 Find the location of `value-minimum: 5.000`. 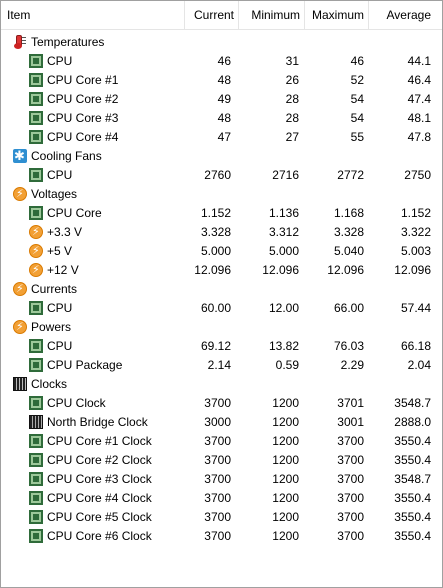

value-minimum: 5.000 is located at coordinates (283, 251).